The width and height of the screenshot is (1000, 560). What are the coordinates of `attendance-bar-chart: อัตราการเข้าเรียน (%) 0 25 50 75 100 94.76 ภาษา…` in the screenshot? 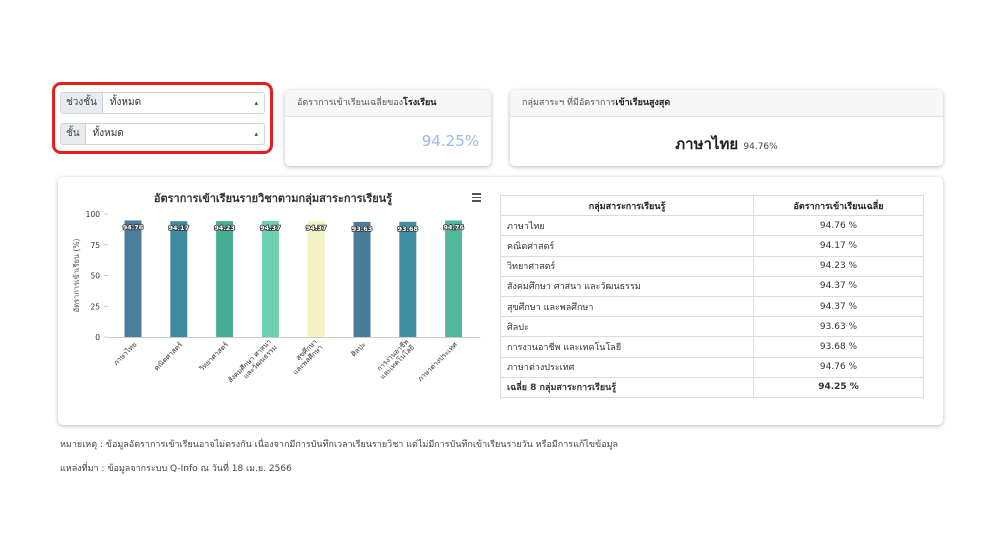 It's located at (276, 300).